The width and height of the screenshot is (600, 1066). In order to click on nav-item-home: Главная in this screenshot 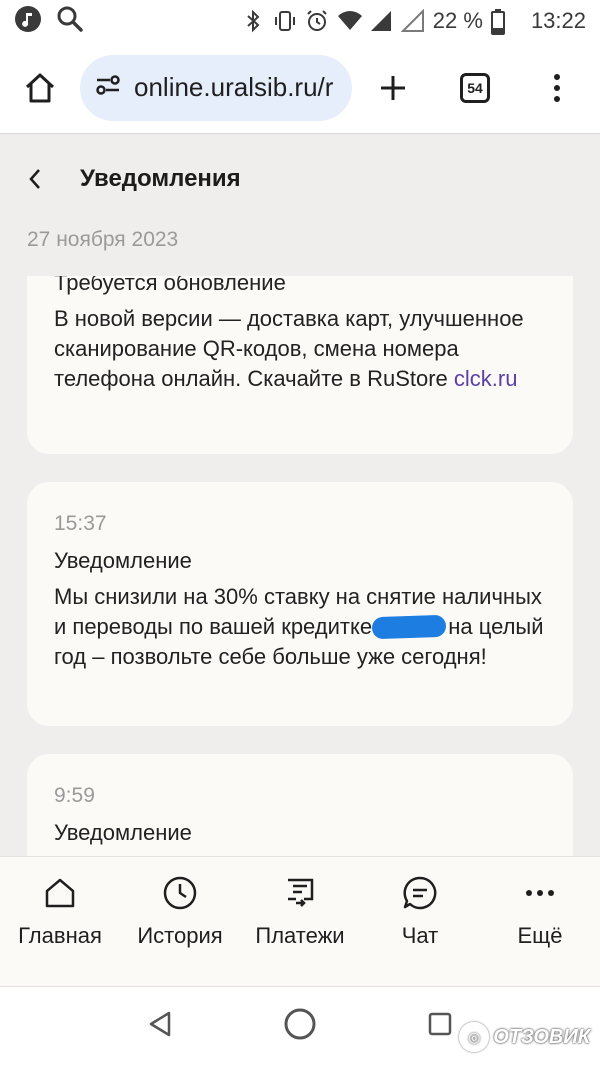, I will do `click(60, 921)`.